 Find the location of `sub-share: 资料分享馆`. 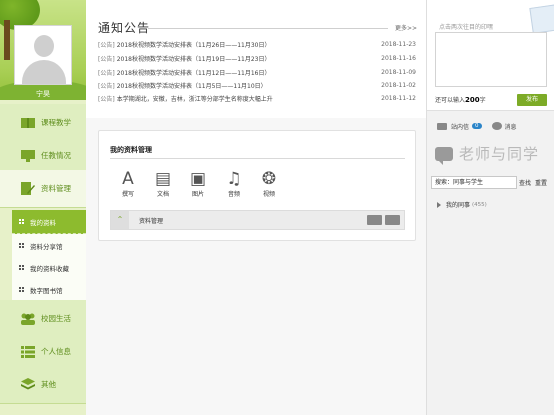

sub-share: 资料分享馆 is located at coordinates (49, 246).